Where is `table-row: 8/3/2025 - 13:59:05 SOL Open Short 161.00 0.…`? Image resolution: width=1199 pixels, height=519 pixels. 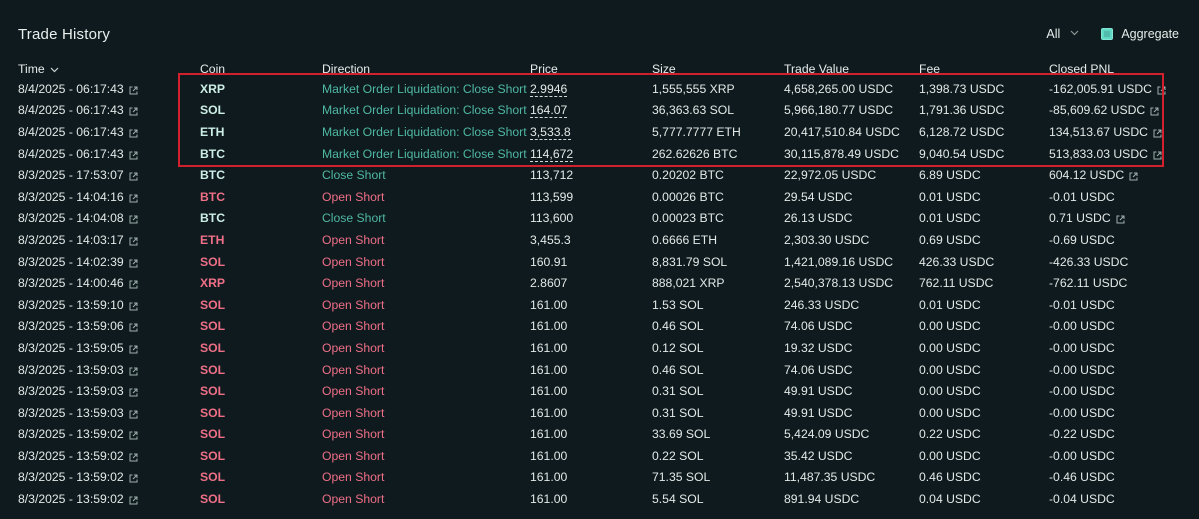 table-row: 8/3/2025 - 13:59:05 SOL Open Short 161.00 0.… is located at coordinates (599, 348).